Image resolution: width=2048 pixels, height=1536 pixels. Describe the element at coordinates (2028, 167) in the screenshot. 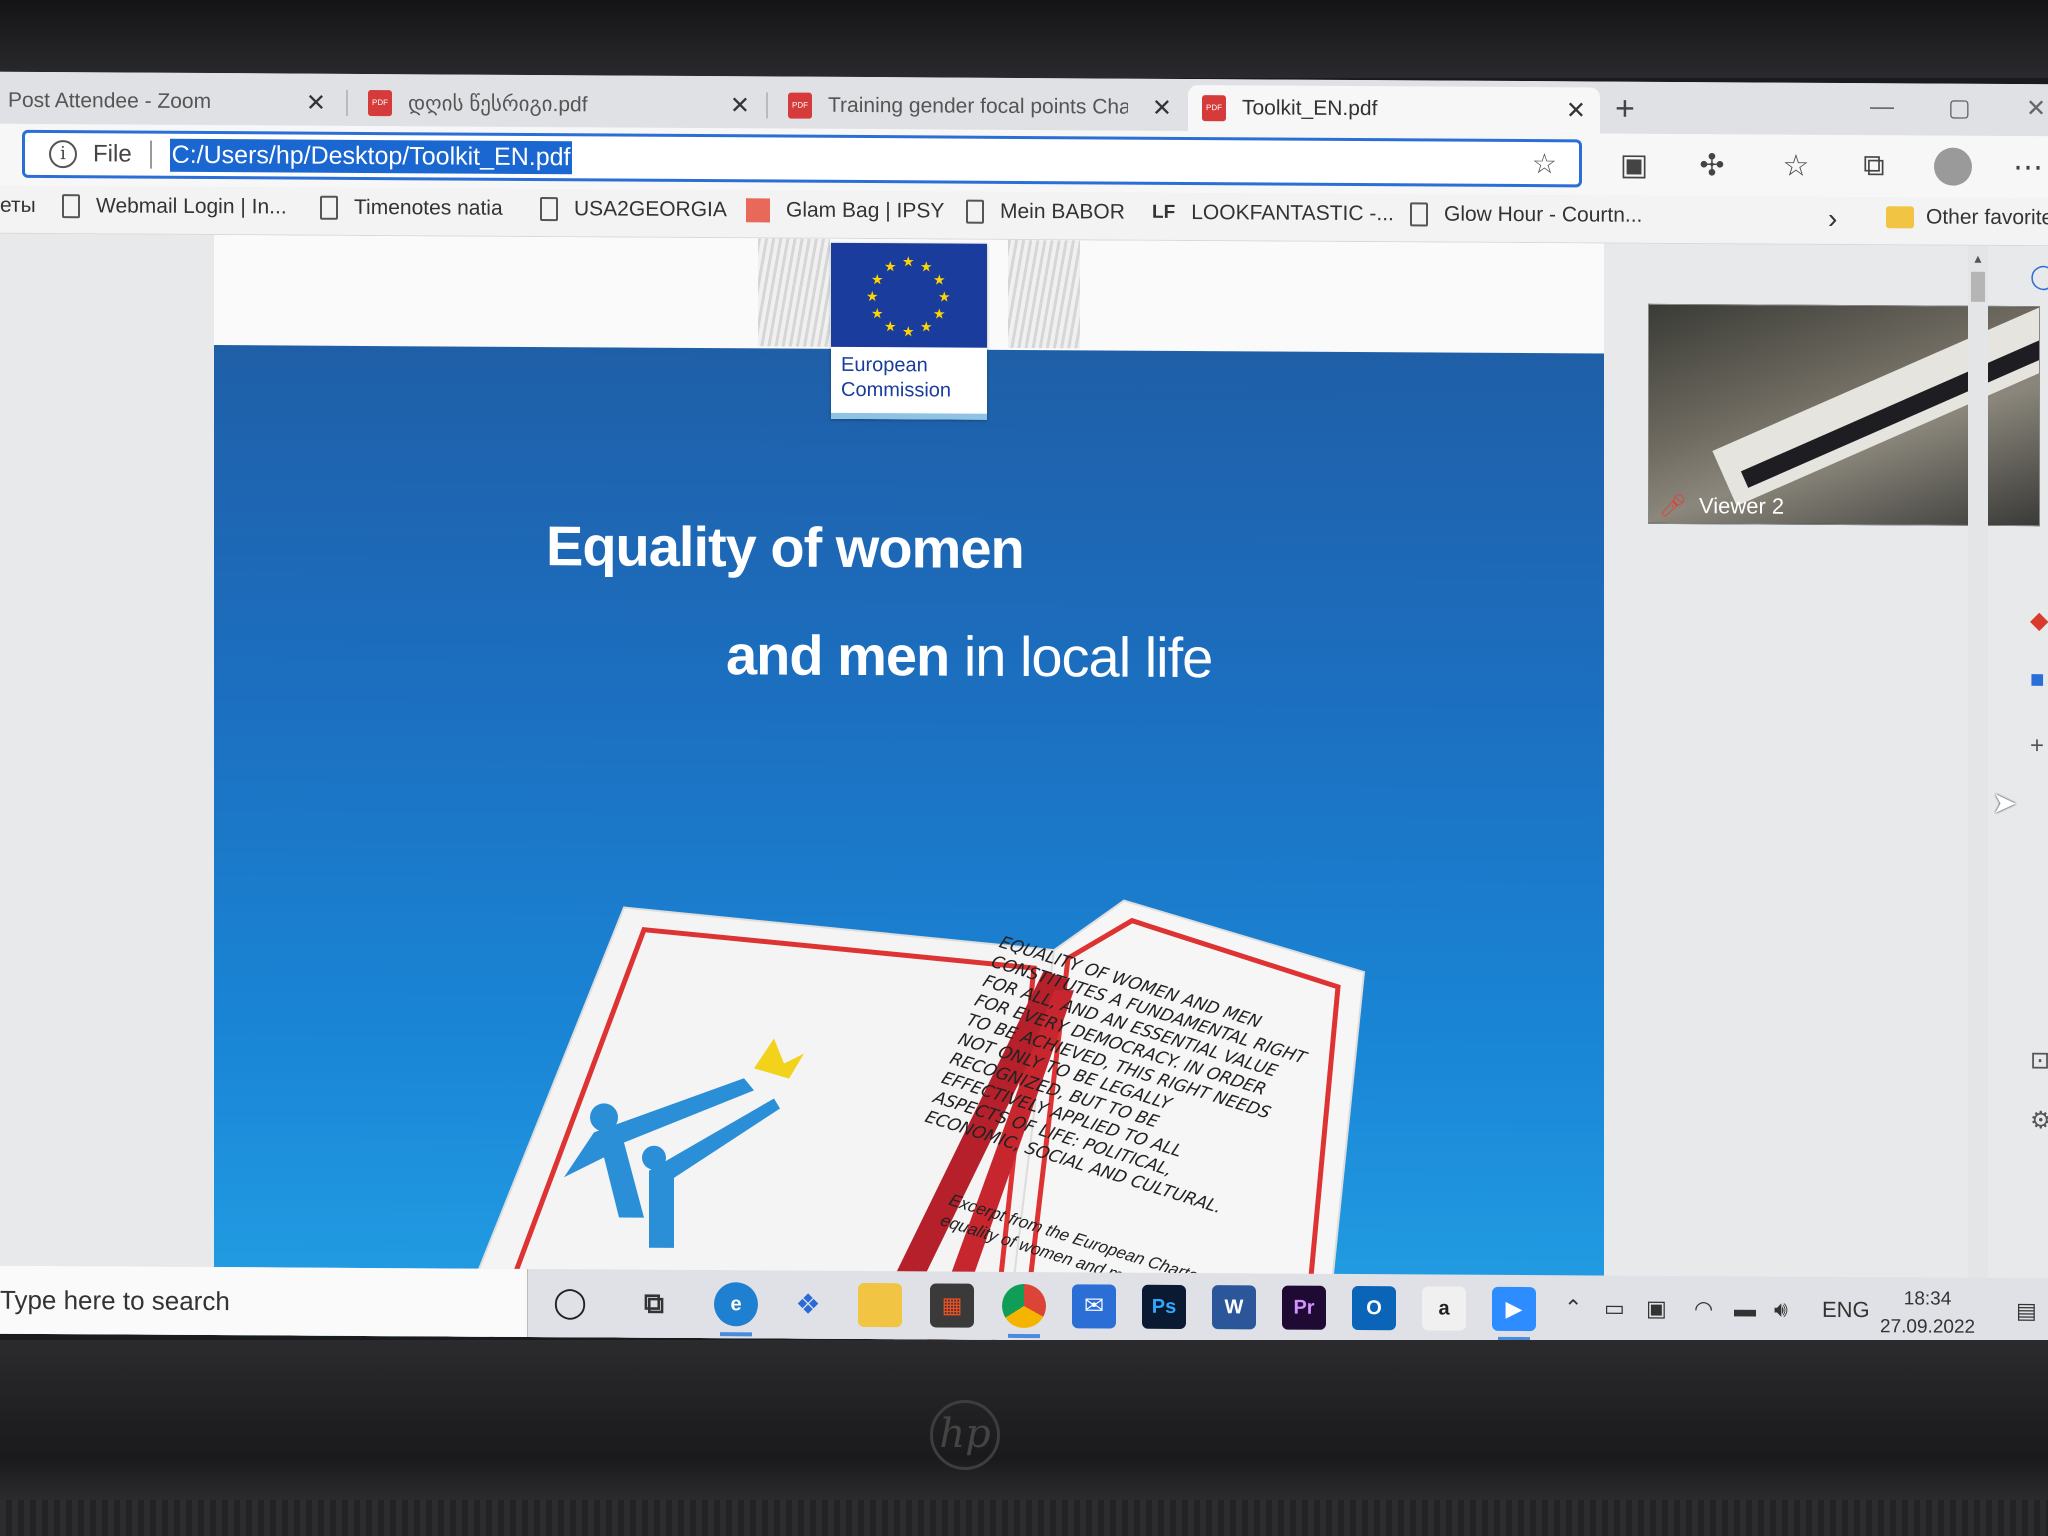

I see `more-menu-icon: ⋯` at that location.